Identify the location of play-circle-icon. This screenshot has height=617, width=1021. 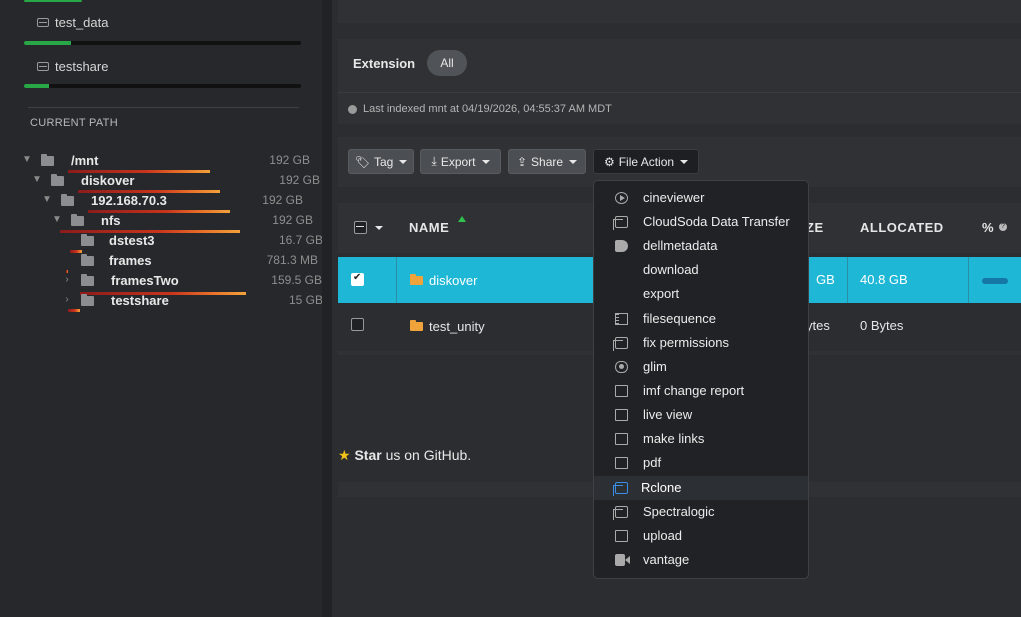
(621, 198).